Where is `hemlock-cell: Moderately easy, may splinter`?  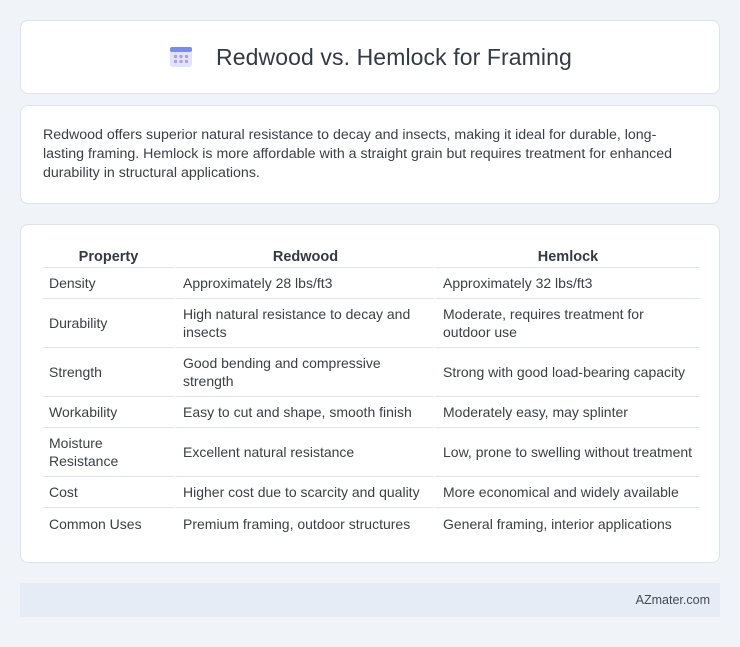
hemlock-cell: Moderately easy, may splinter is located at coordinates (566, 412).